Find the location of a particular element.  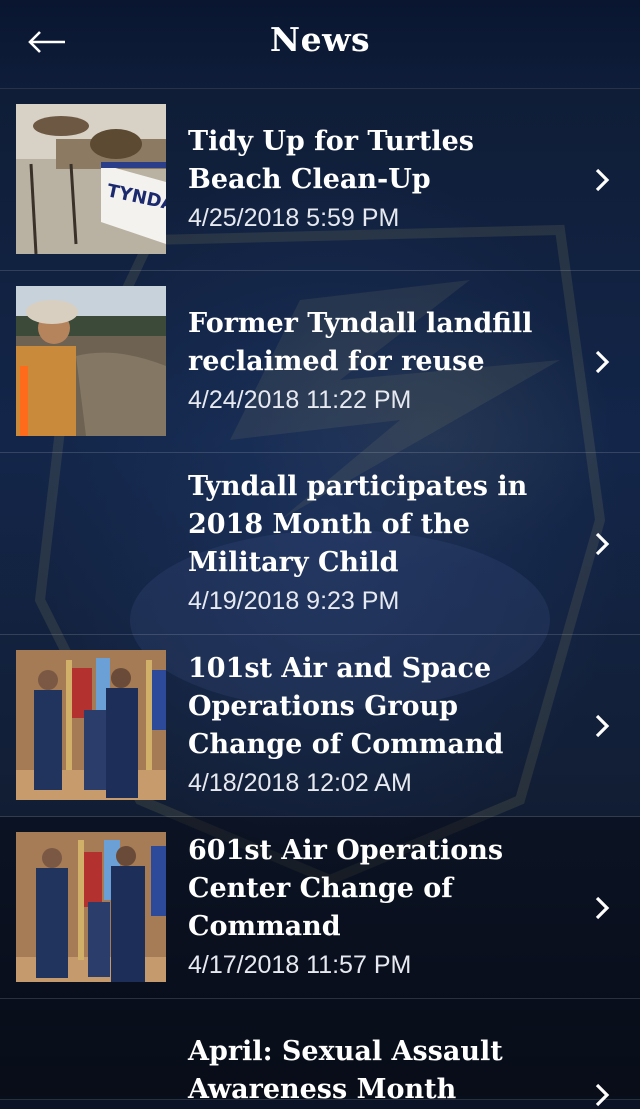

news-item: April: Sexual Assault Awareness Month is located at coordinates (320, 1053).